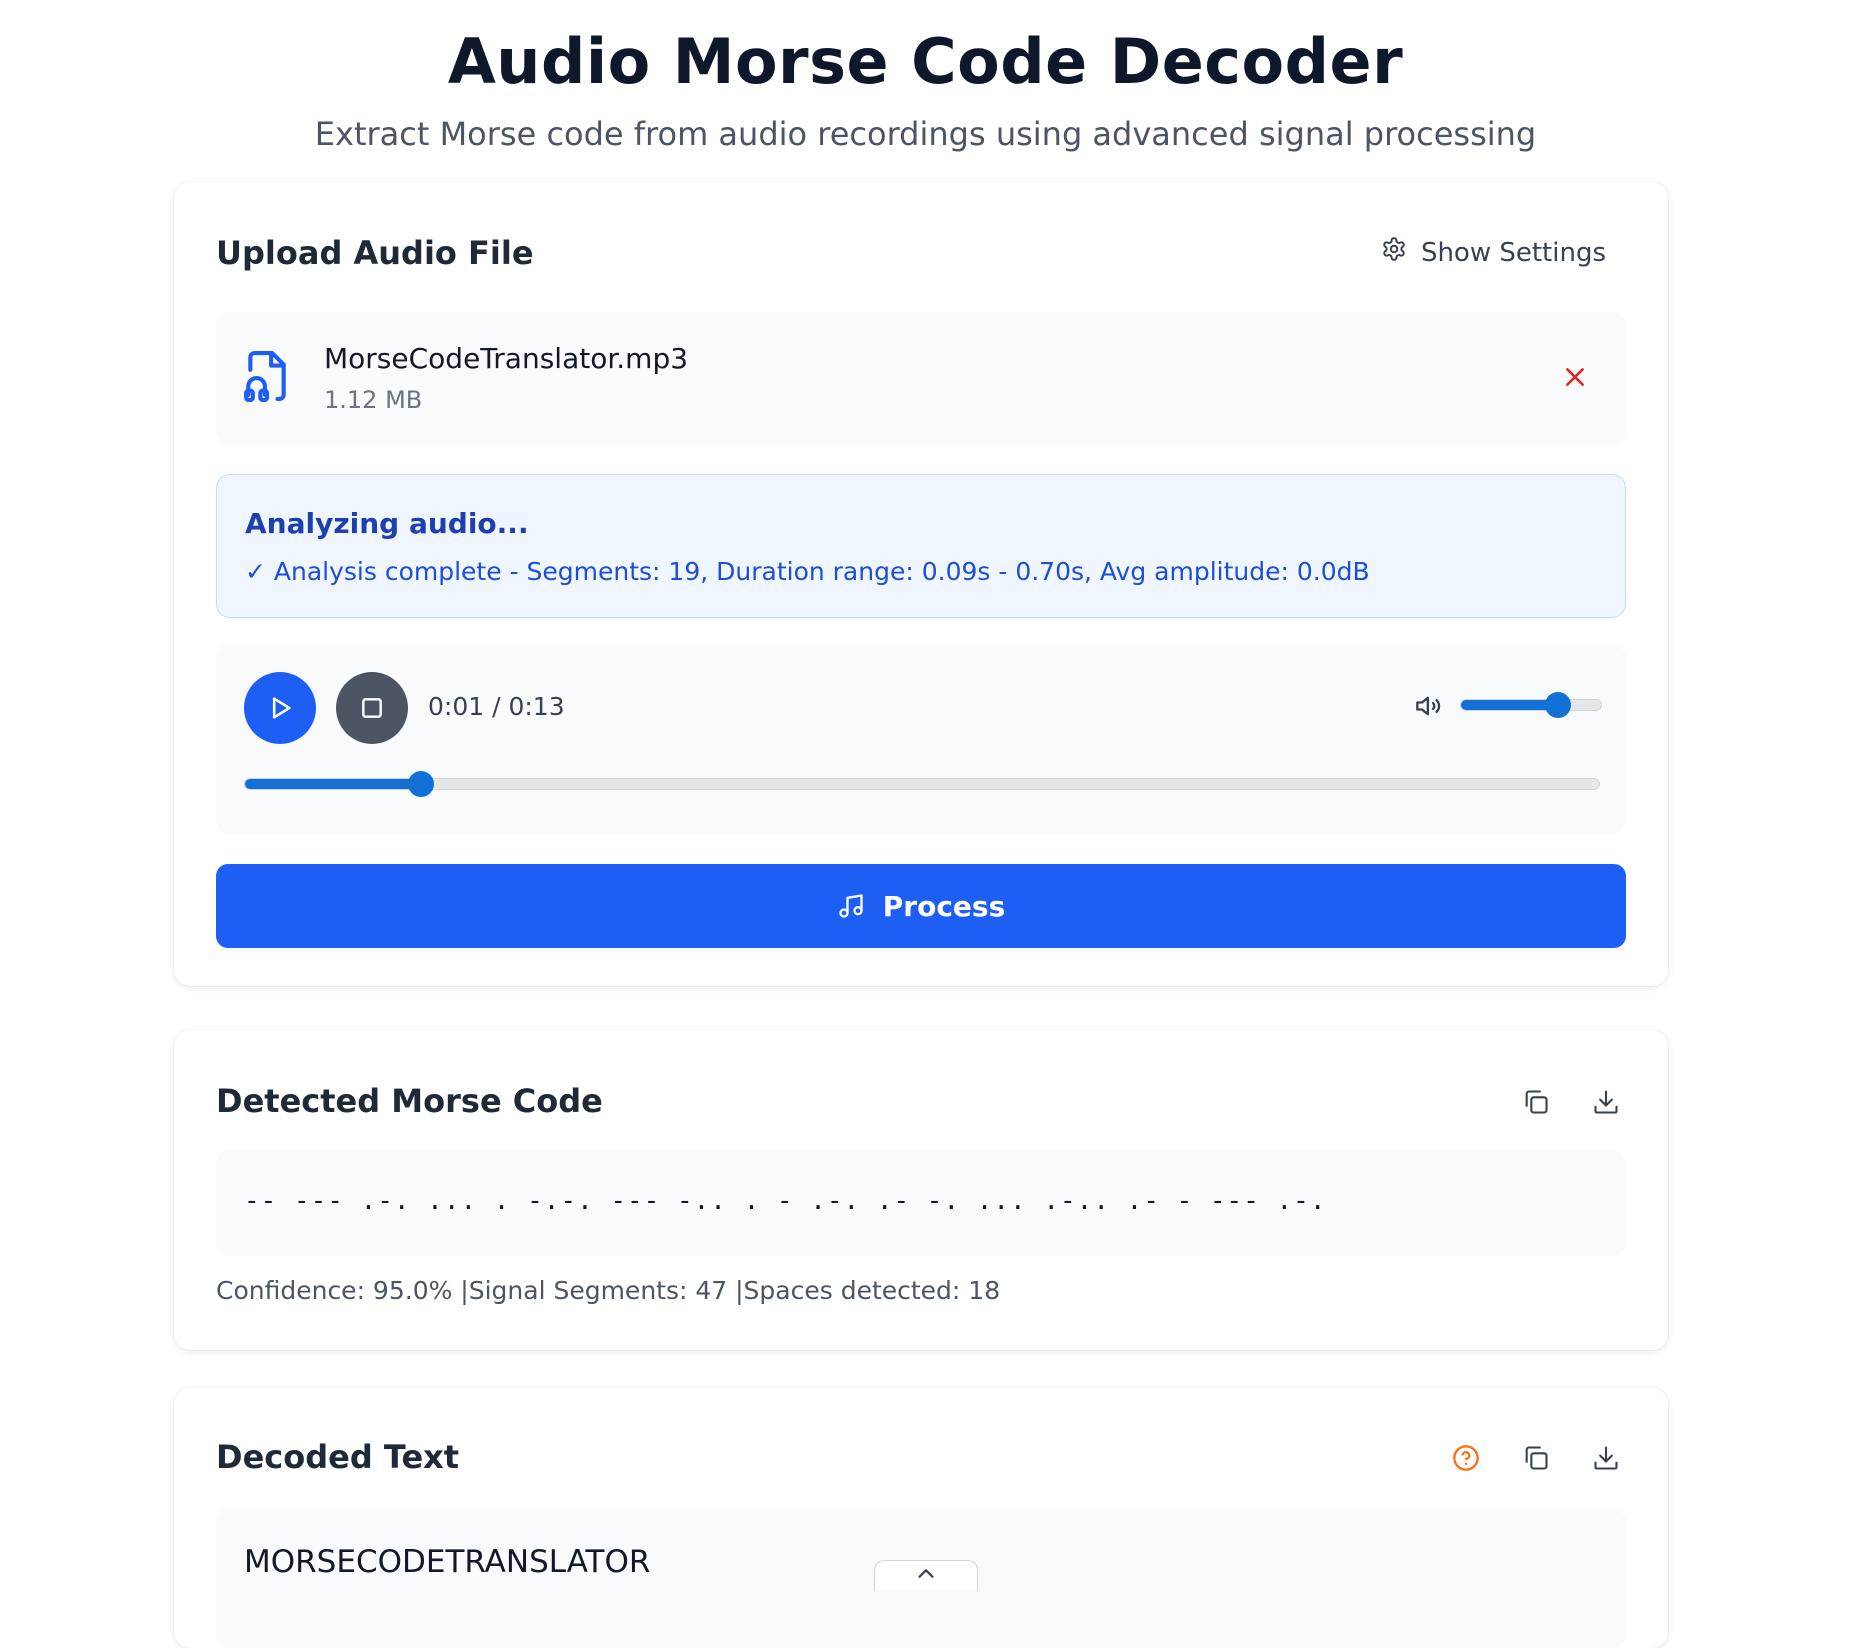 The width and height of the screenshot is (1851, 1648). I want to click on download-decoded-button, so click(1606, 1458).